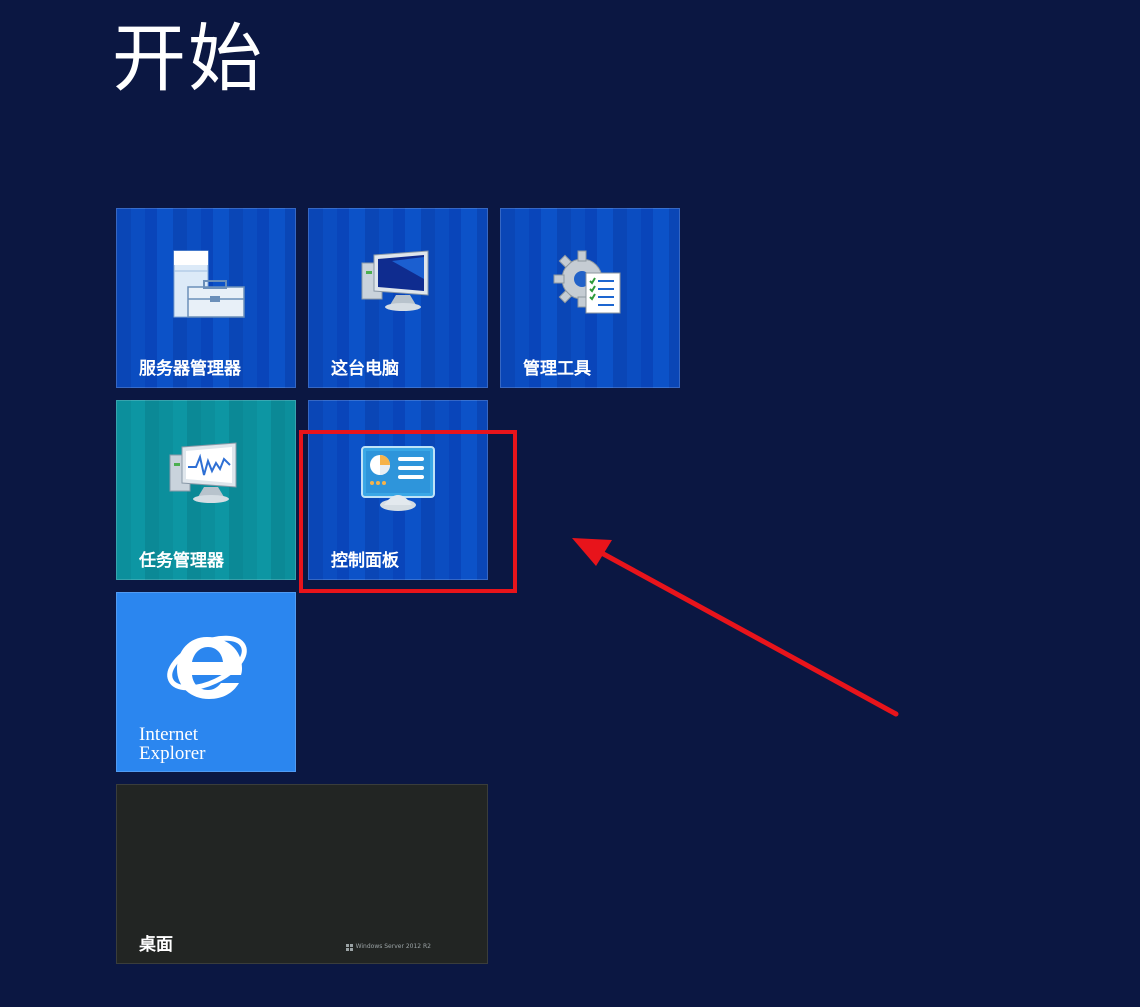  Describe the element at coordinates (365, 369) in the screenshot. I see `tile-label: 这台电脑` at that location.